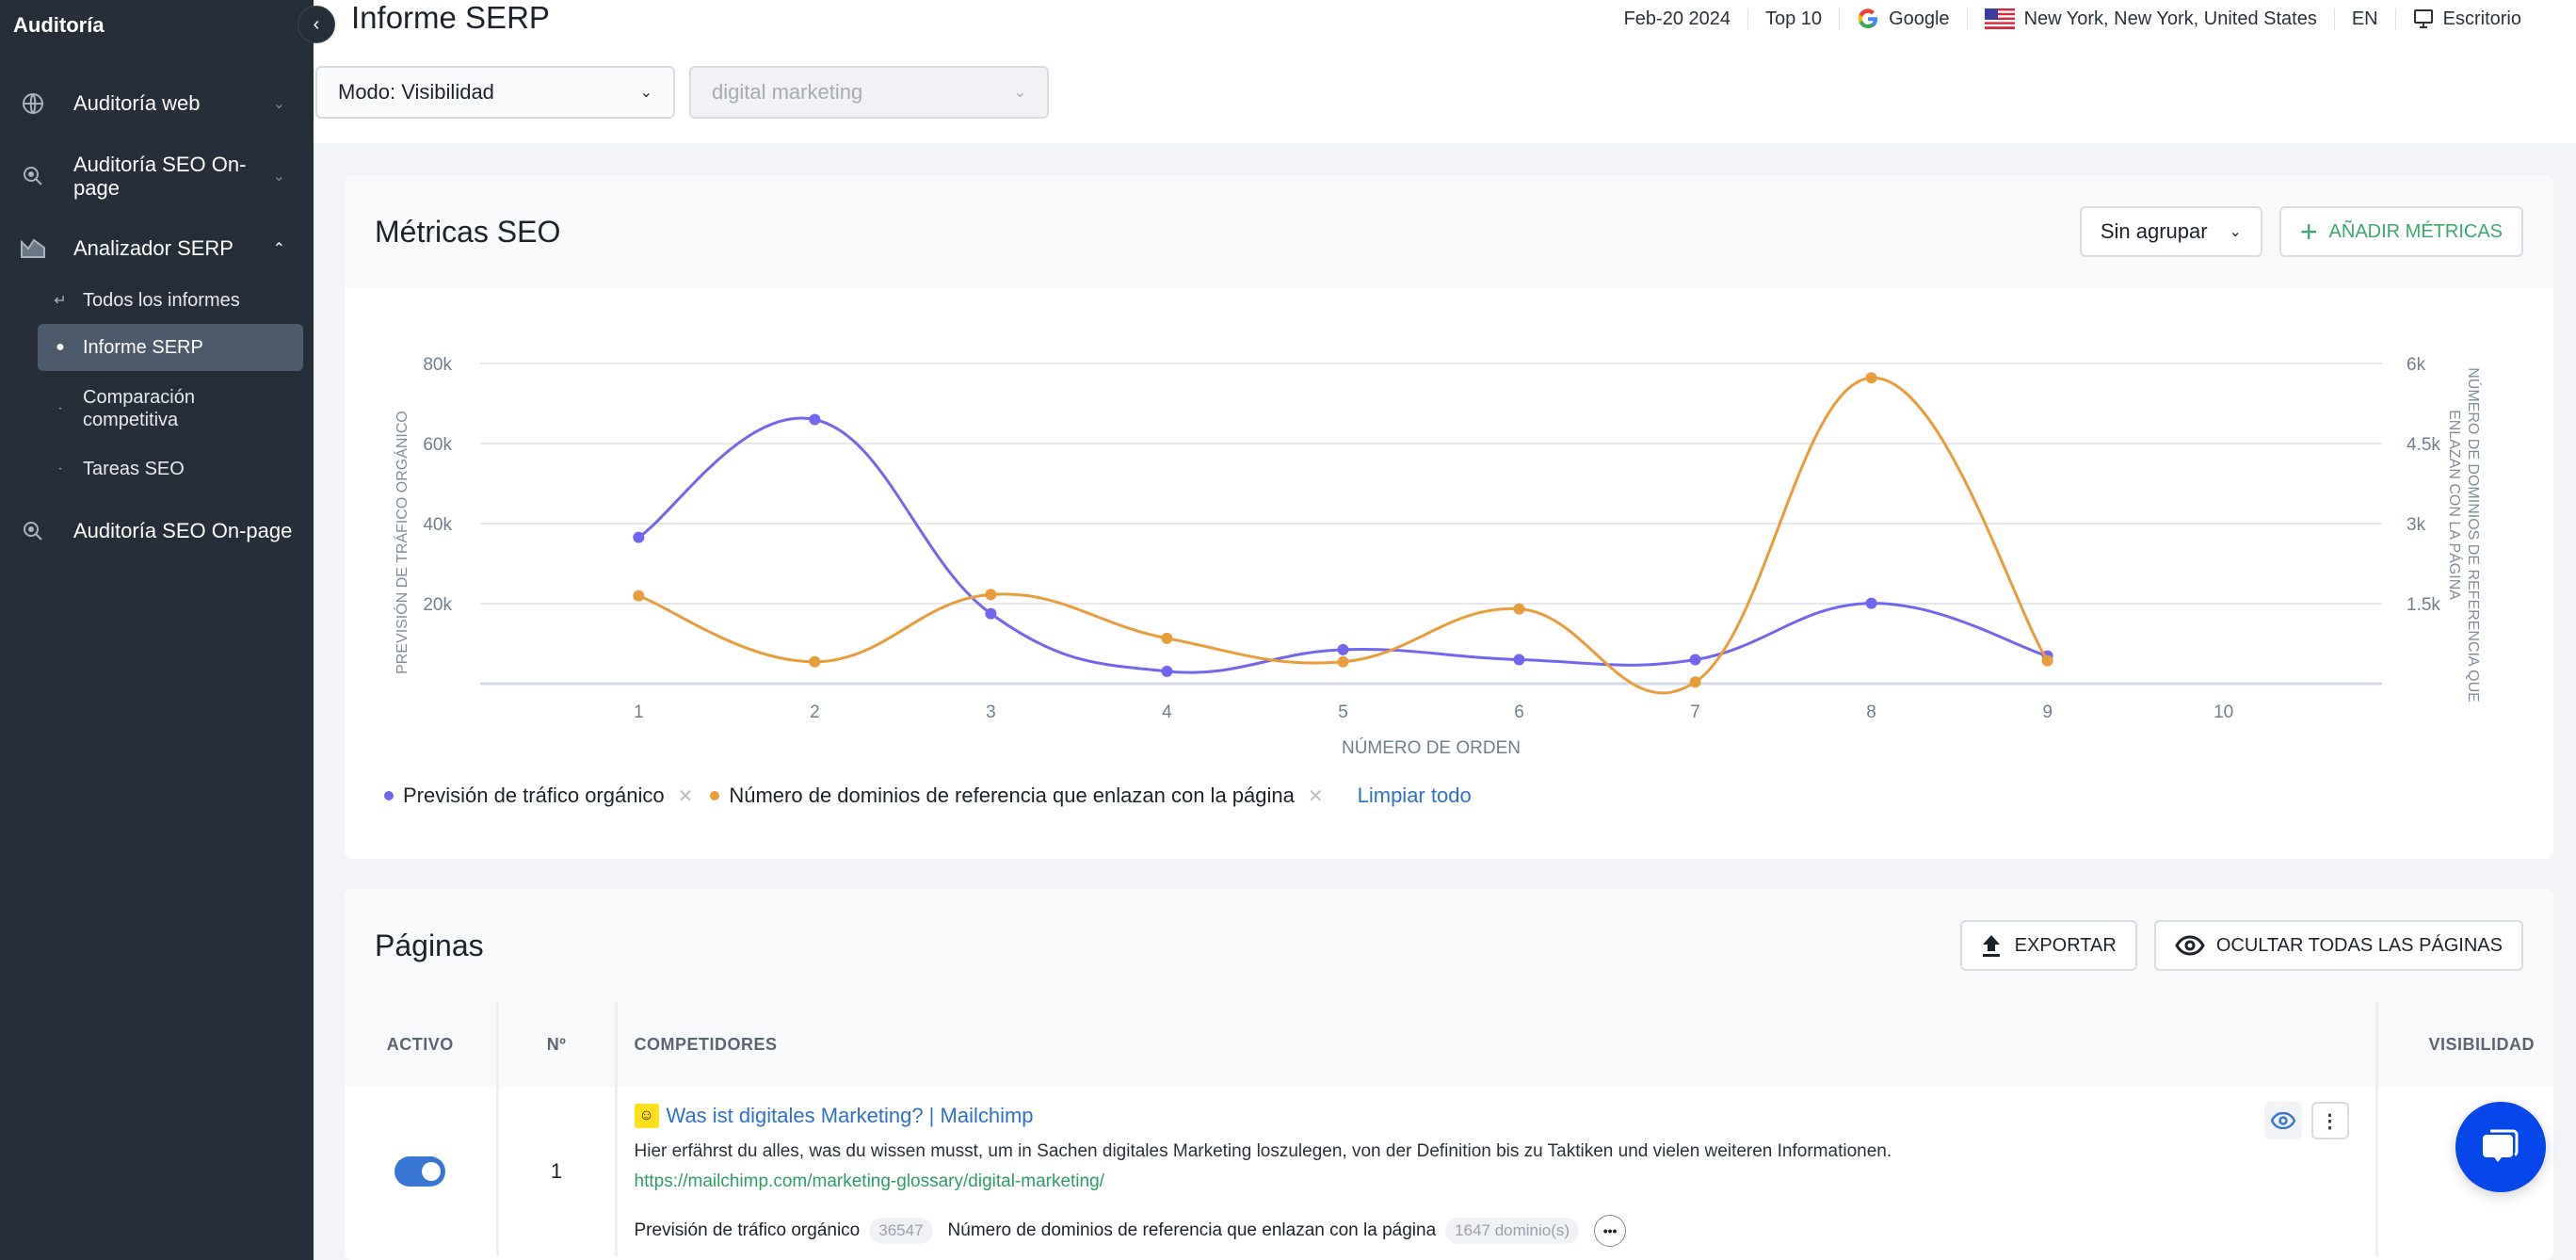 This screenshot has height=1260, width=2576. I want to click on report-language: EN, so click(2364, 19).